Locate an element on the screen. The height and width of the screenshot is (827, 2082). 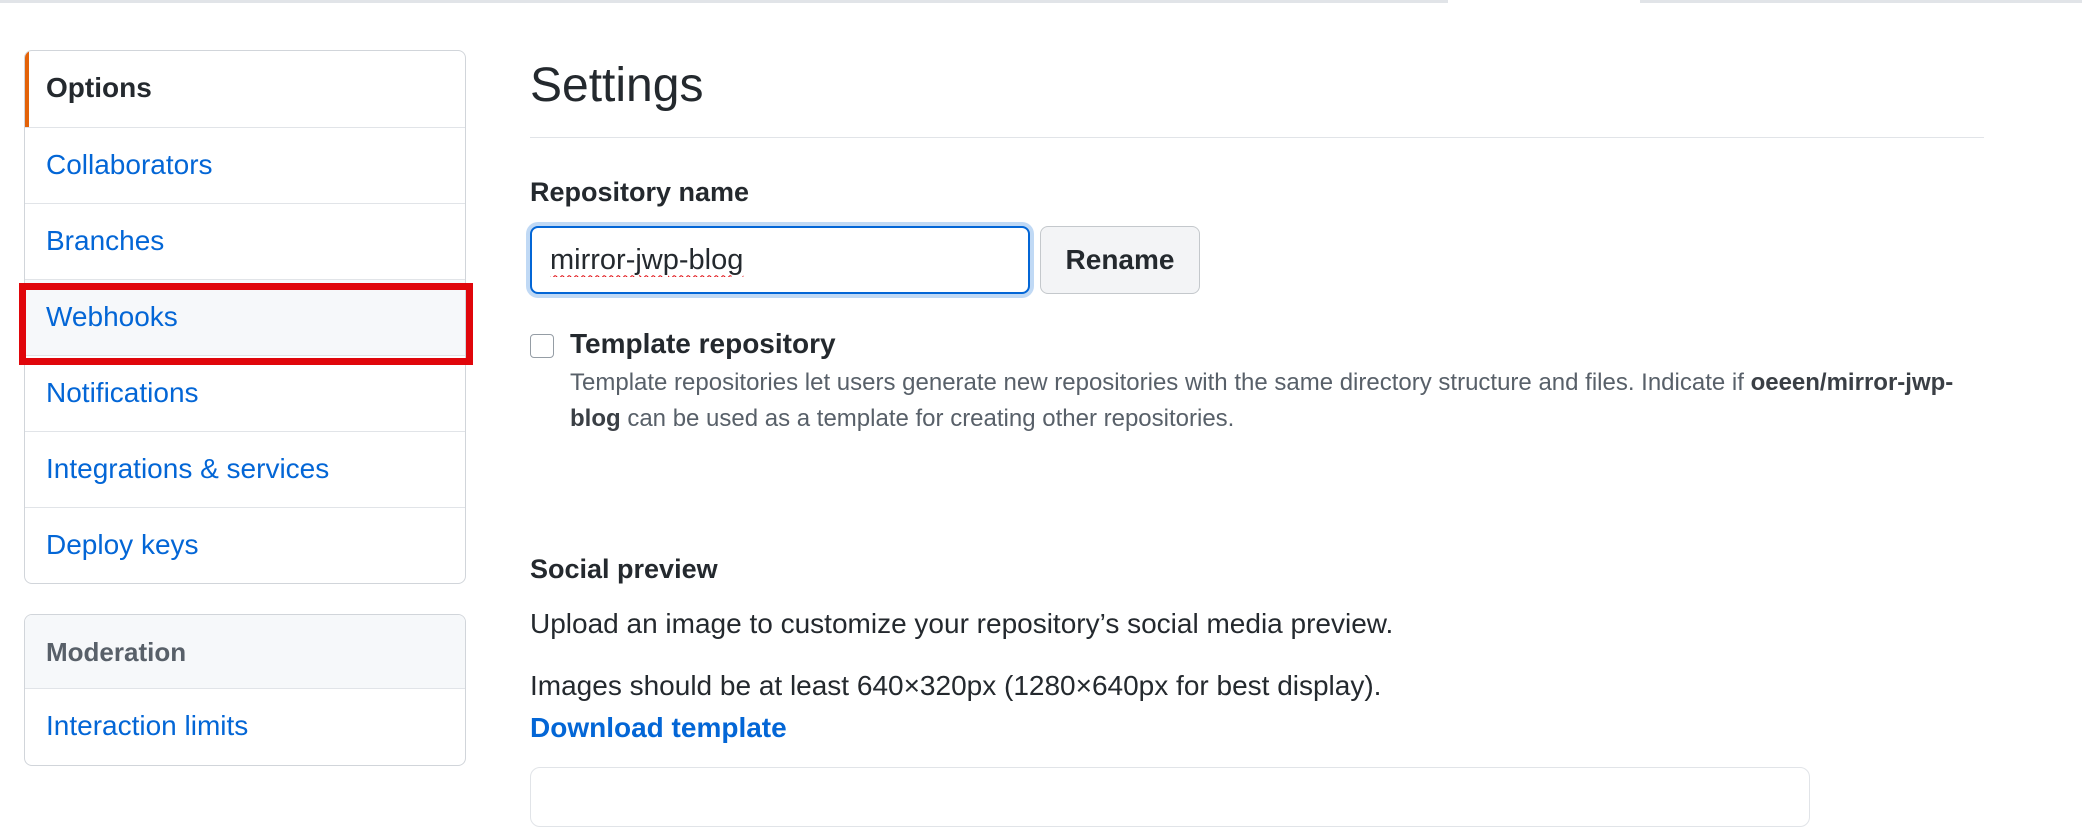
repository-name-input is located at coordinates (780, 260).